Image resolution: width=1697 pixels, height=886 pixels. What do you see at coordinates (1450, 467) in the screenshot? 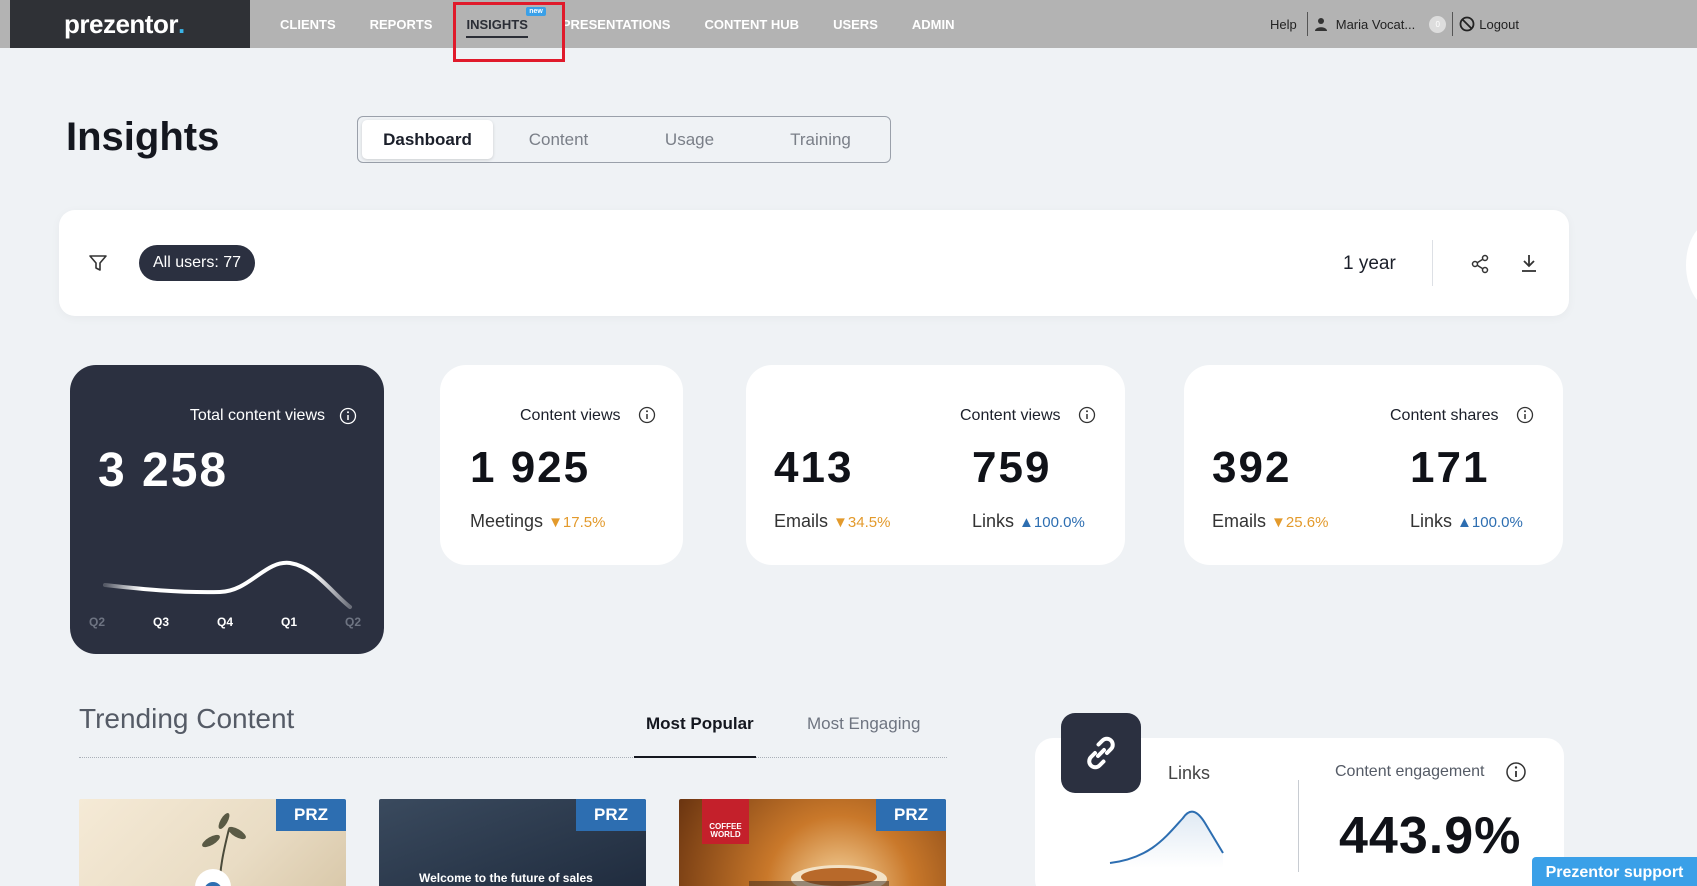
I see `links-shares-value: 171` at bounding box center [1450, 467].